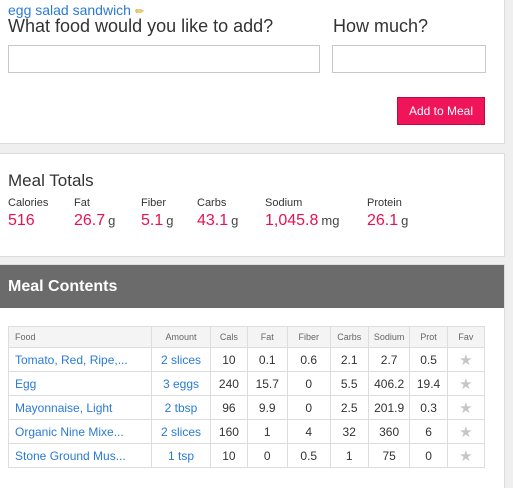  Describe the element at coordinates (152, 220) in the screenshot. I see `total-fiber-value: 5.1` at that location.